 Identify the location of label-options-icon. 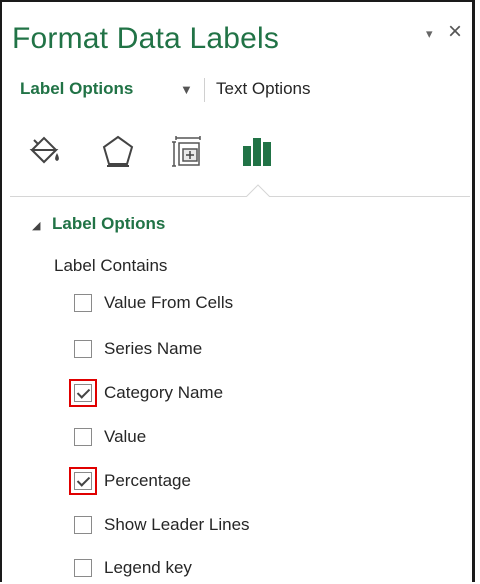
(258, 152).